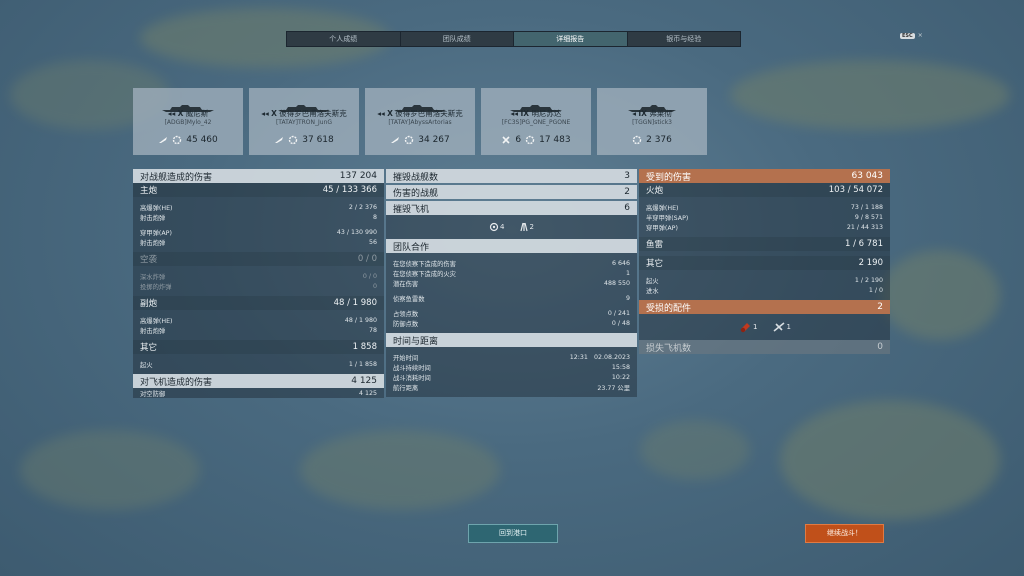  I want to click on planes-destroyed-header: 摧毁飞机 6, so click(511, 208).